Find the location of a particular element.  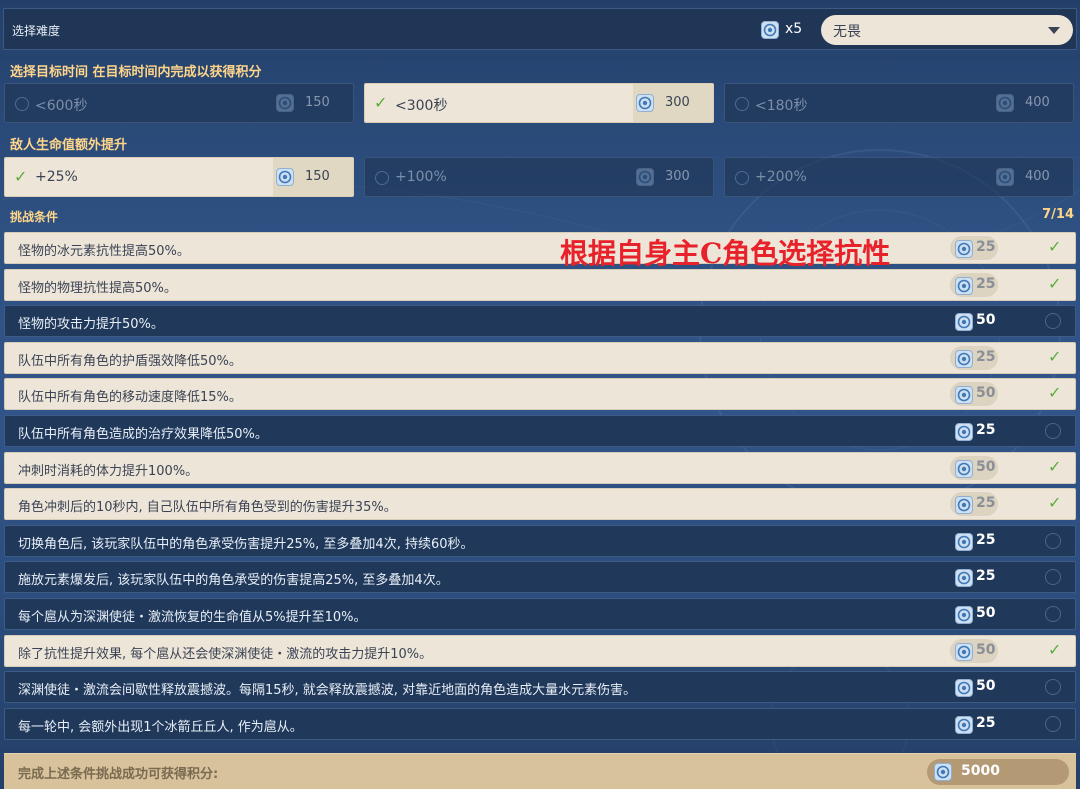

condition-row: 角色冲刺后的10秒内, 自己队伍中所有角色受到的伤害提升35%。 25 ✓ is located at coordinates (540, 504).